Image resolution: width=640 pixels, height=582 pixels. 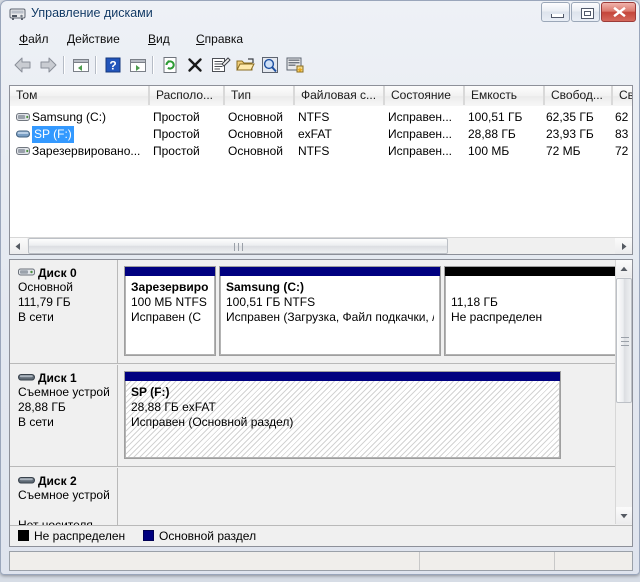 I want to click on scroll-thumb-grip, so click(x=238, y=247).